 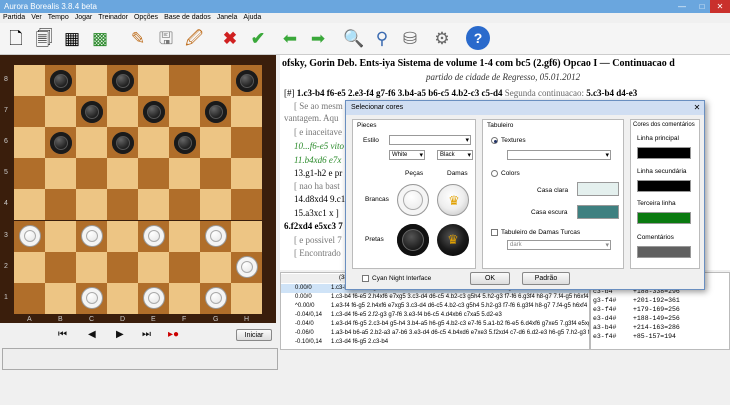 What do you see at coordinates (430, 140) in the screenshot?
I see `style-select` at bounding box center [430, 140].